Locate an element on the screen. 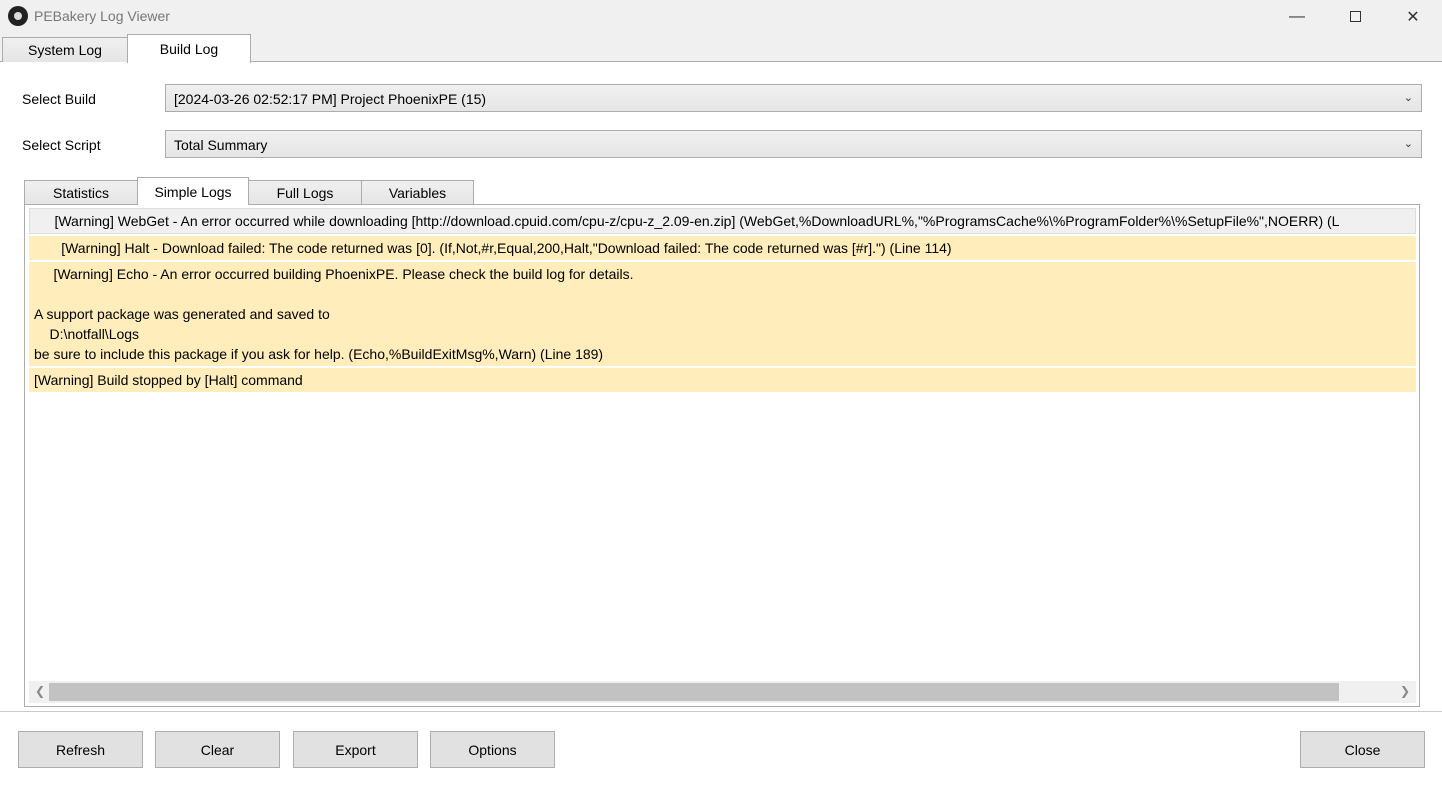 Image resolution: width=1442 pixels, height=787 pixels. tab-variables: Variables is located at coordinates (417, 192).